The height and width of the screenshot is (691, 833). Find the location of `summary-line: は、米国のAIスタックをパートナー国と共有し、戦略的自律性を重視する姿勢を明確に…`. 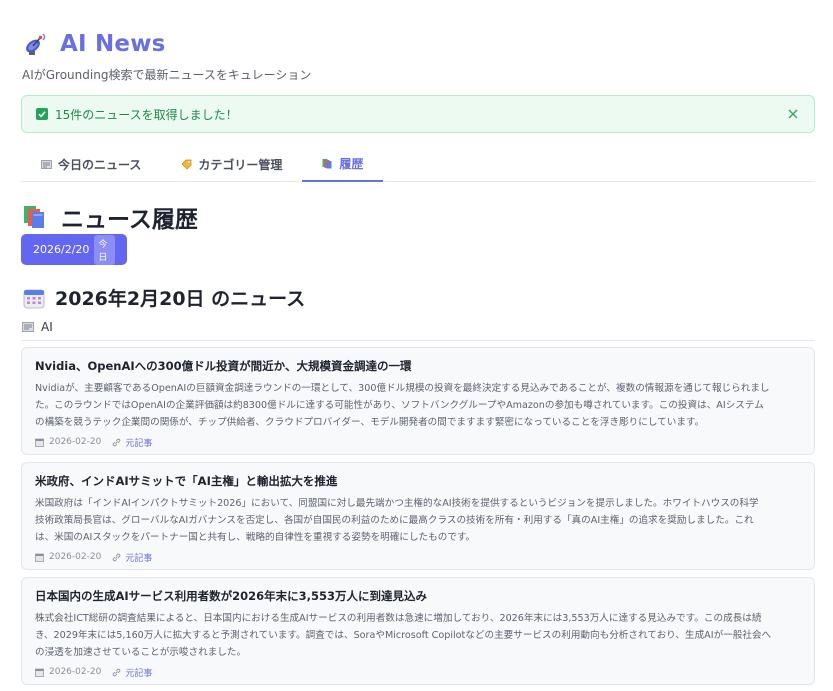

summary-line: は、米国のAIスタックをパートナー国と共有し、戦略的自律性を重視する姿勢を明確に… is located at coordinates (255, 537).